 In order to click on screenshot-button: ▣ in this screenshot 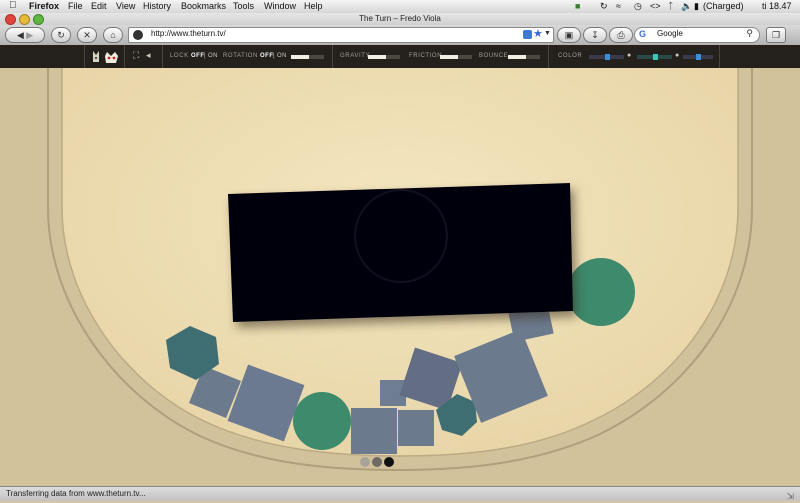, I will do `click(569, 35)`.